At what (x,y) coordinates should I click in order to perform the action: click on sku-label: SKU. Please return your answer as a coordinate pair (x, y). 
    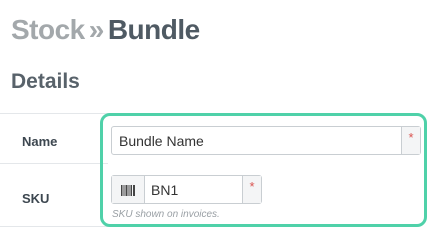
    Looking at the image, I should click on (36, 198).